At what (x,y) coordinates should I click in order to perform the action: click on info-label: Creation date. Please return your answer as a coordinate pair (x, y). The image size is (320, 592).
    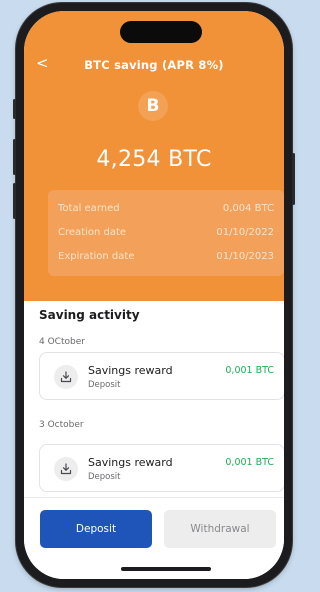
    Looking at the image, I should click on (92, 232).